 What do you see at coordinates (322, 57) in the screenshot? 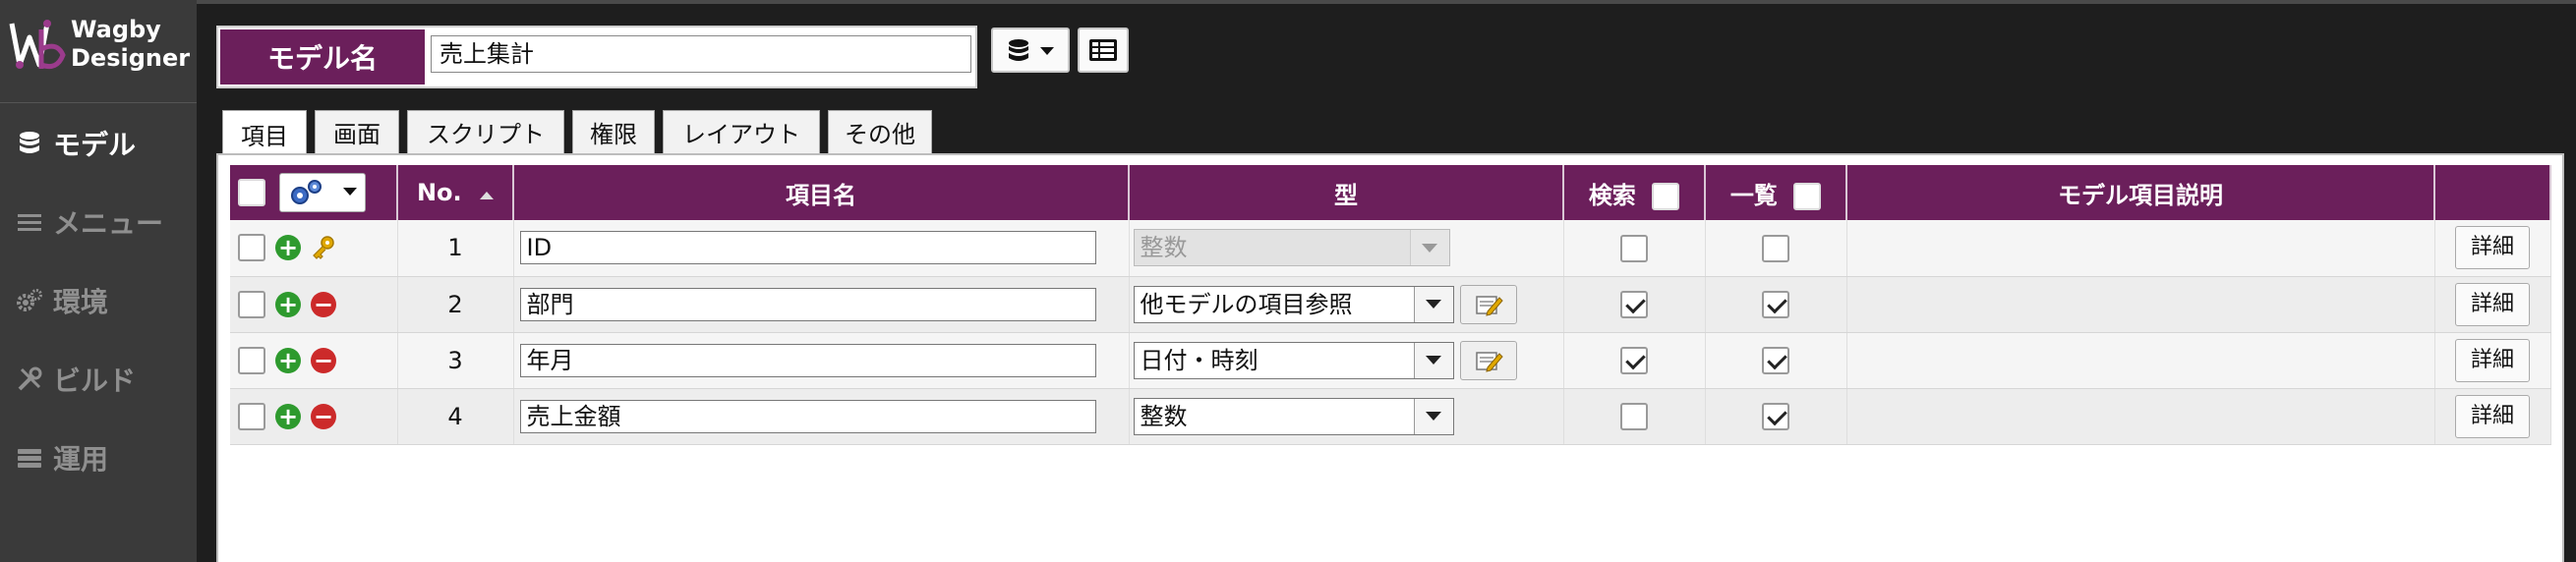
I see `model-name-label: モデル名` at bounding box center [322, 57].